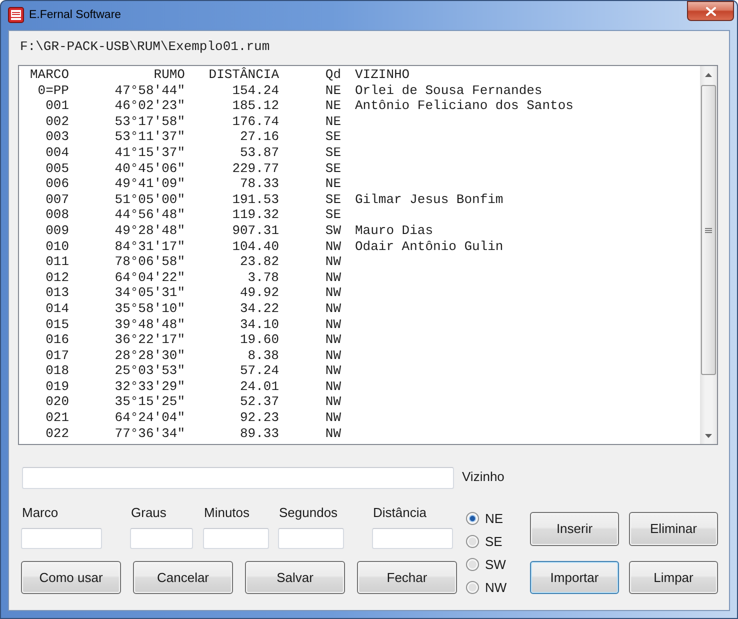  I want to click on table-cell-text: 013, so click(56, 293).